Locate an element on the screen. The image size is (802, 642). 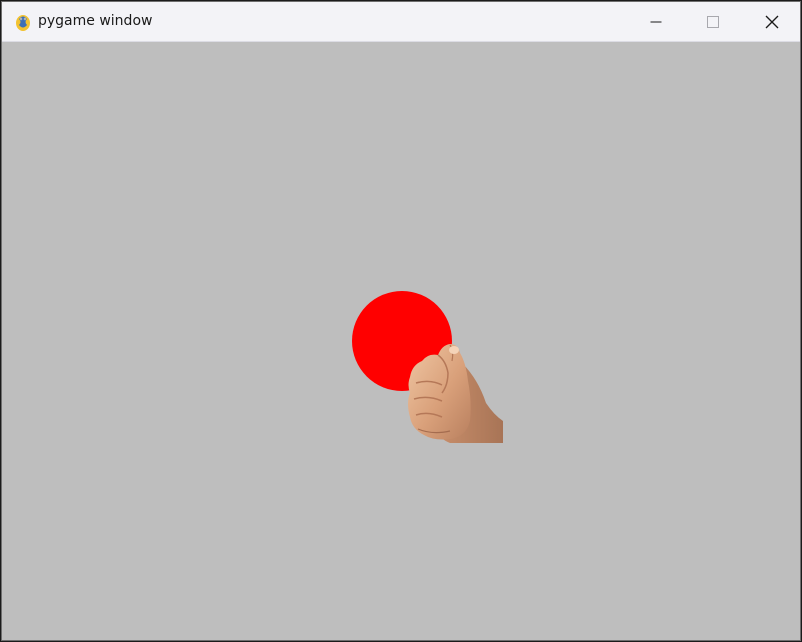
maximize-icon is located at coordinates (713, 22).